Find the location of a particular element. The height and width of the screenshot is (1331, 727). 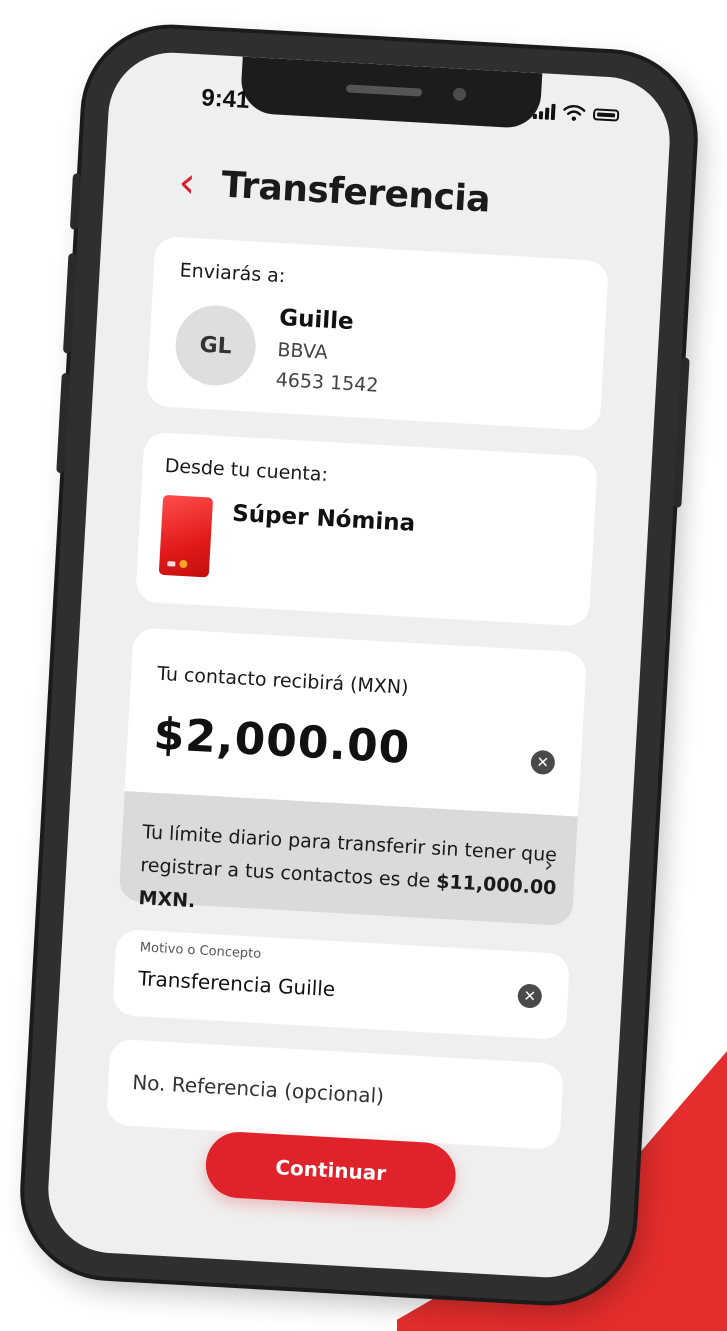

clear-amount-icon: ✕ is located at coordinates (543, 762).